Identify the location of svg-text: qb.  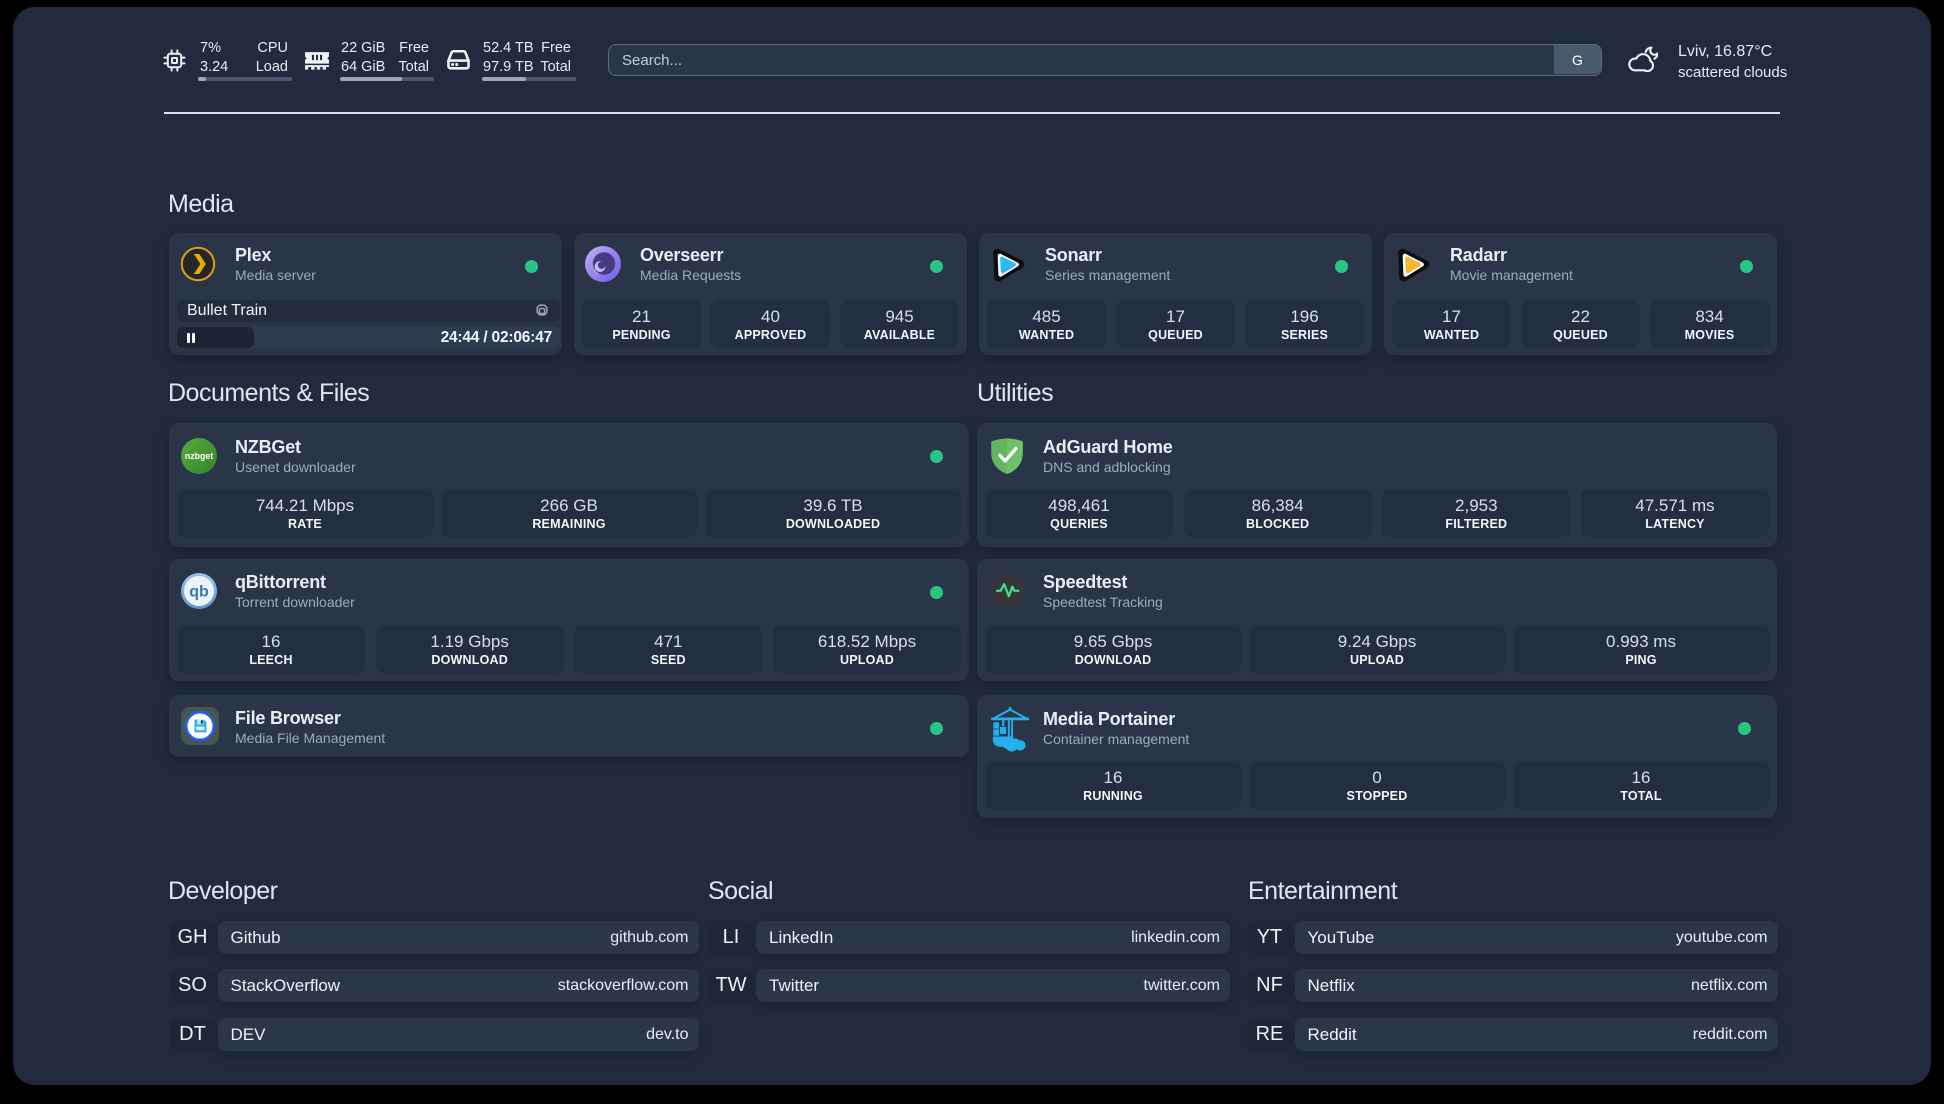
(199, 592).